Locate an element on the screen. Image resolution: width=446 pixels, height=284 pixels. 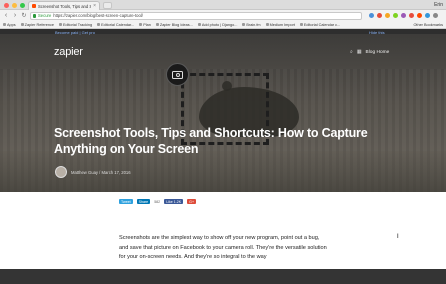
mouse-cursor-icon: I is located at coordinates (398, 237).